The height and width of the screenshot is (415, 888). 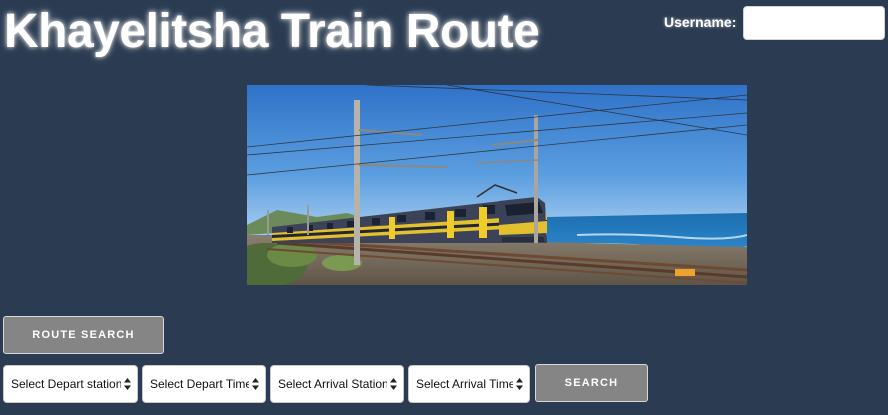 I want to click on page-title: Khayelitsha Train Route, so click(x=272, y=31).